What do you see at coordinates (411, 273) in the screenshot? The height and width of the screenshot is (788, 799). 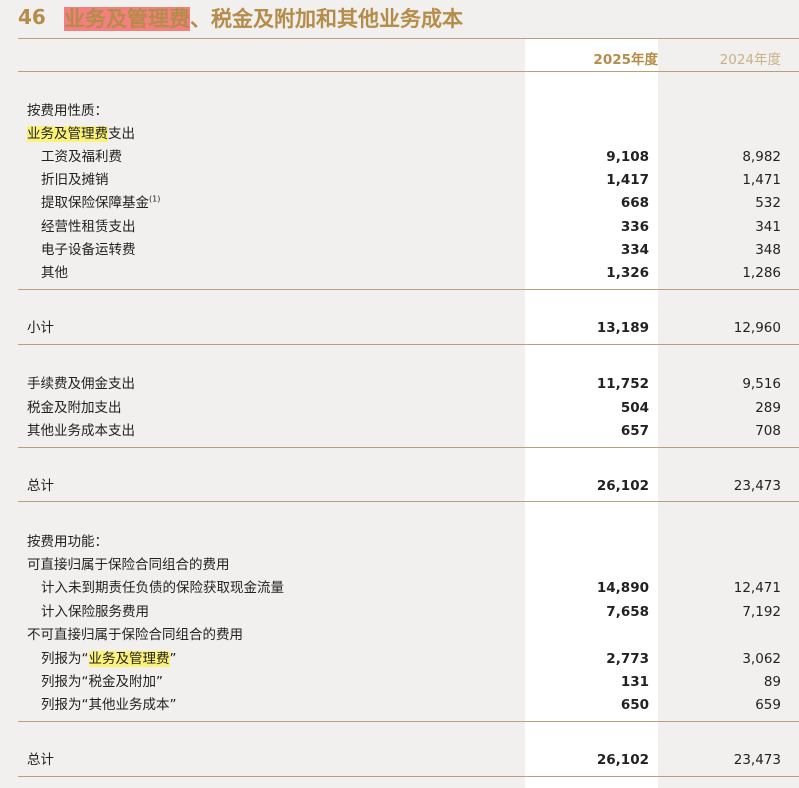 I see `table-row: 其他 1,326 1,286` at bounding box center [411, 273].